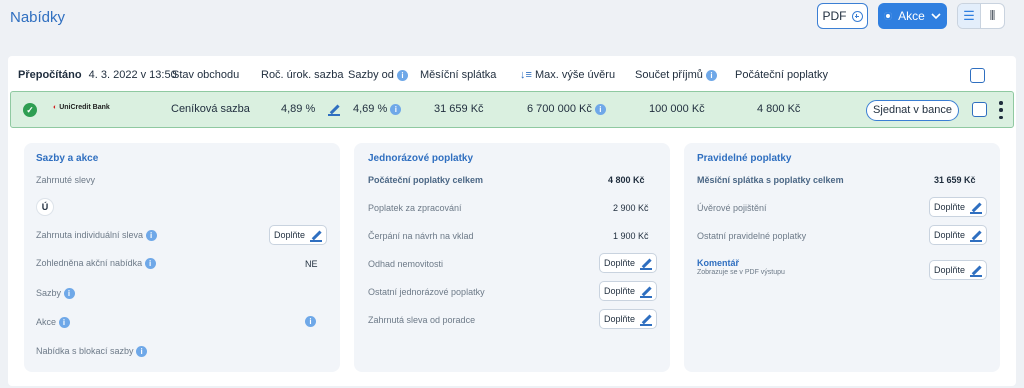 This screenshot has width=1024, height=388. I want to click on akce-label: Akce, so click(911, 16).